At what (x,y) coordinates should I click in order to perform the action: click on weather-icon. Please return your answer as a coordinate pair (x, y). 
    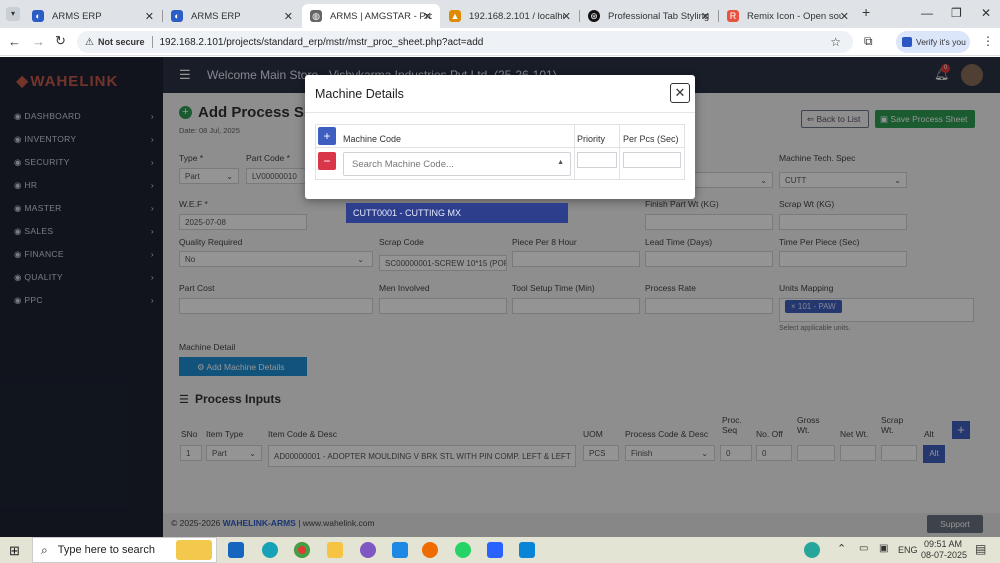
    Looking at the image, I should click on (812, 550).